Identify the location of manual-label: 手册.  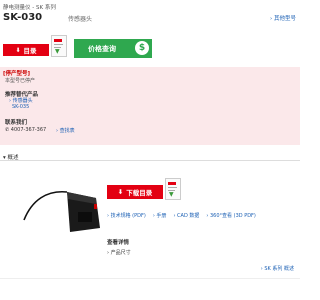
(161, 216).